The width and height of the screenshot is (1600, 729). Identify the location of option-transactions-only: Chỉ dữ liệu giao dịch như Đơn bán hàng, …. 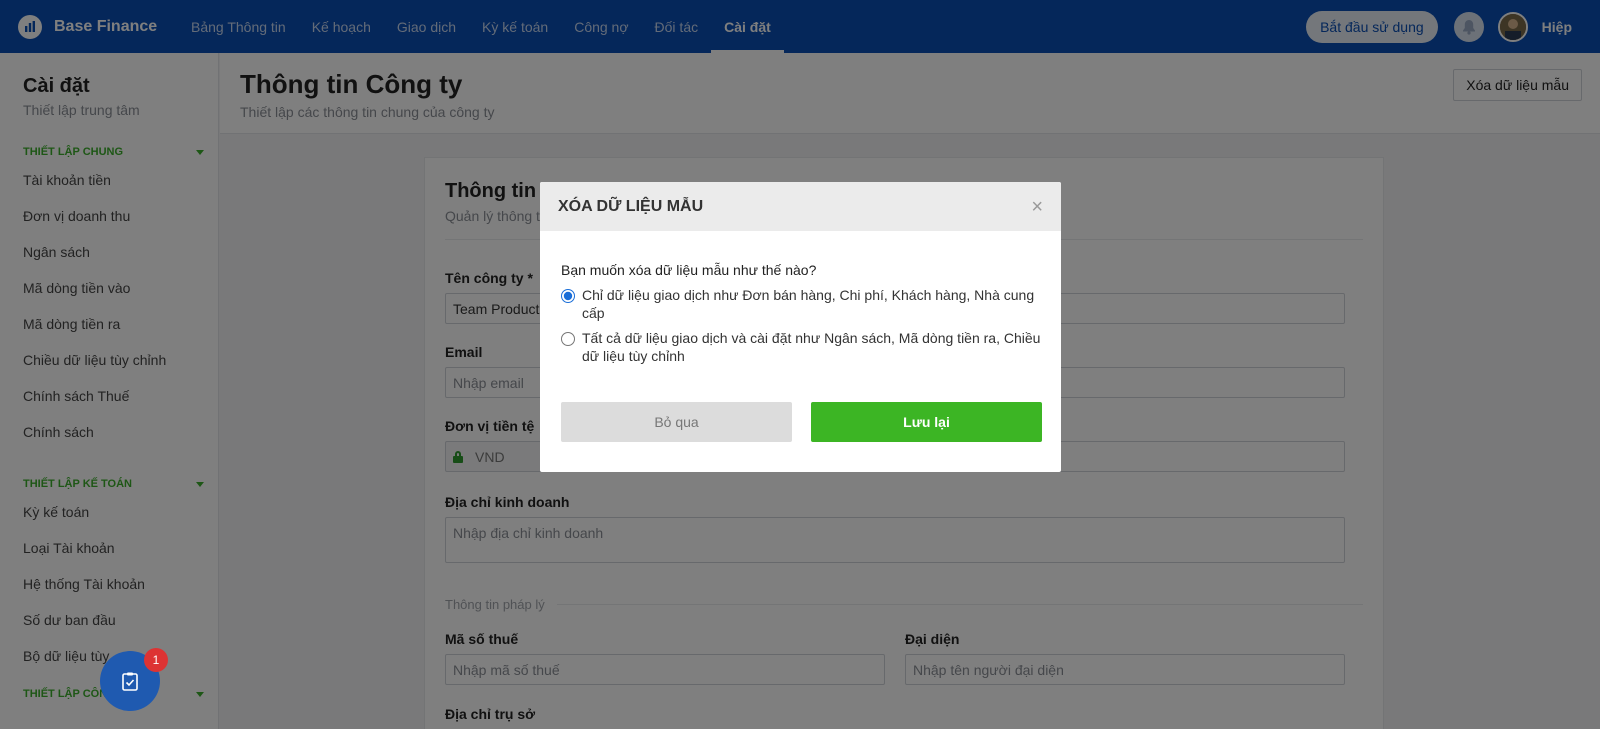
(801, 304).